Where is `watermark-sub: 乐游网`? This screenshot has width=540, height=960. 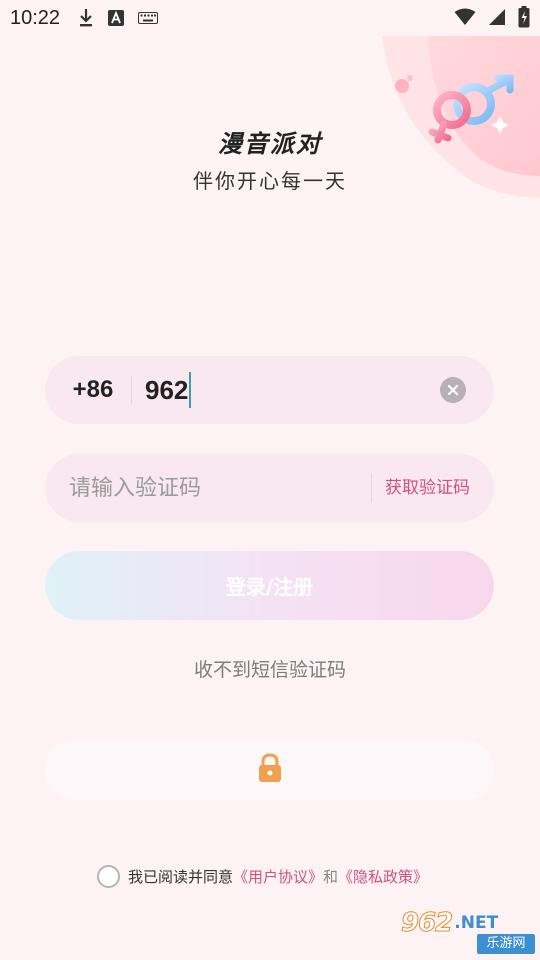
watermark-sub: 乐游网 is located at coordinates (506, 944).